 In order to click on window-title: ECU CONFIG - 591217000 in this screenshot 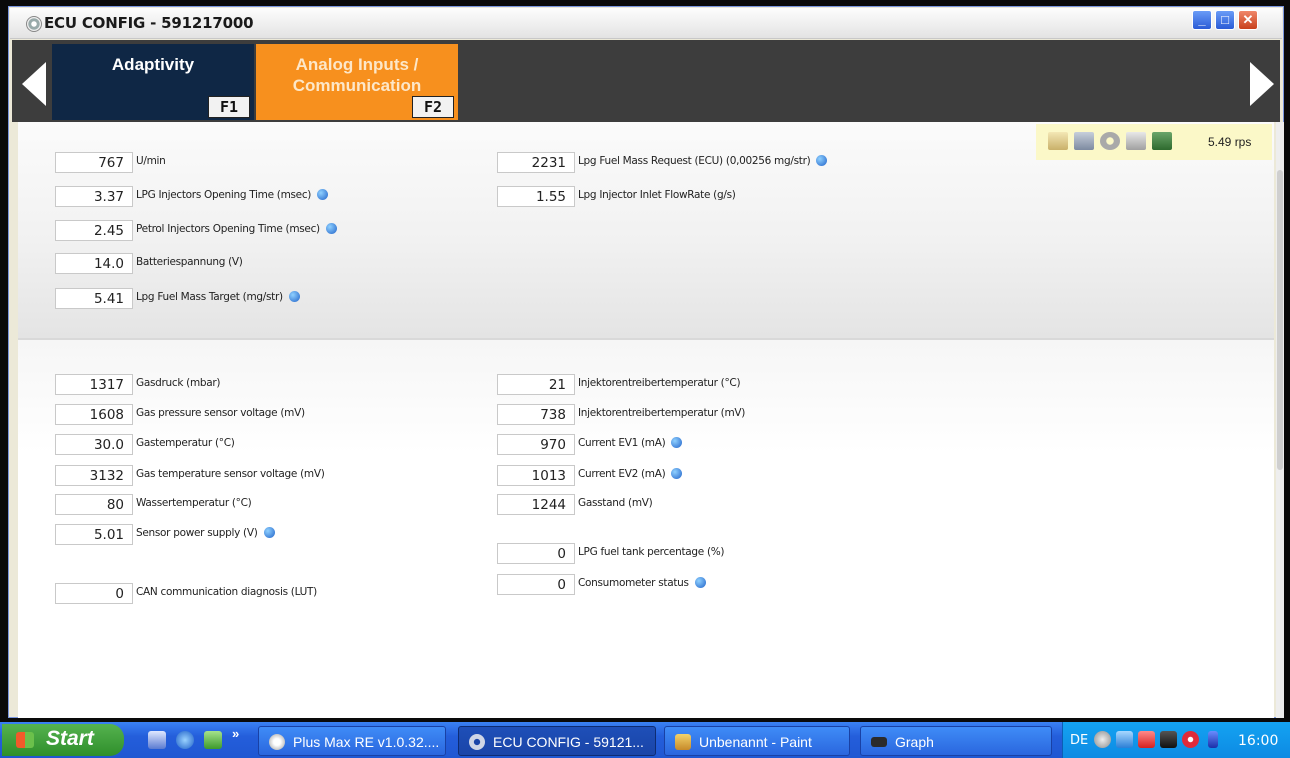, I will do `click(149, 23)`.